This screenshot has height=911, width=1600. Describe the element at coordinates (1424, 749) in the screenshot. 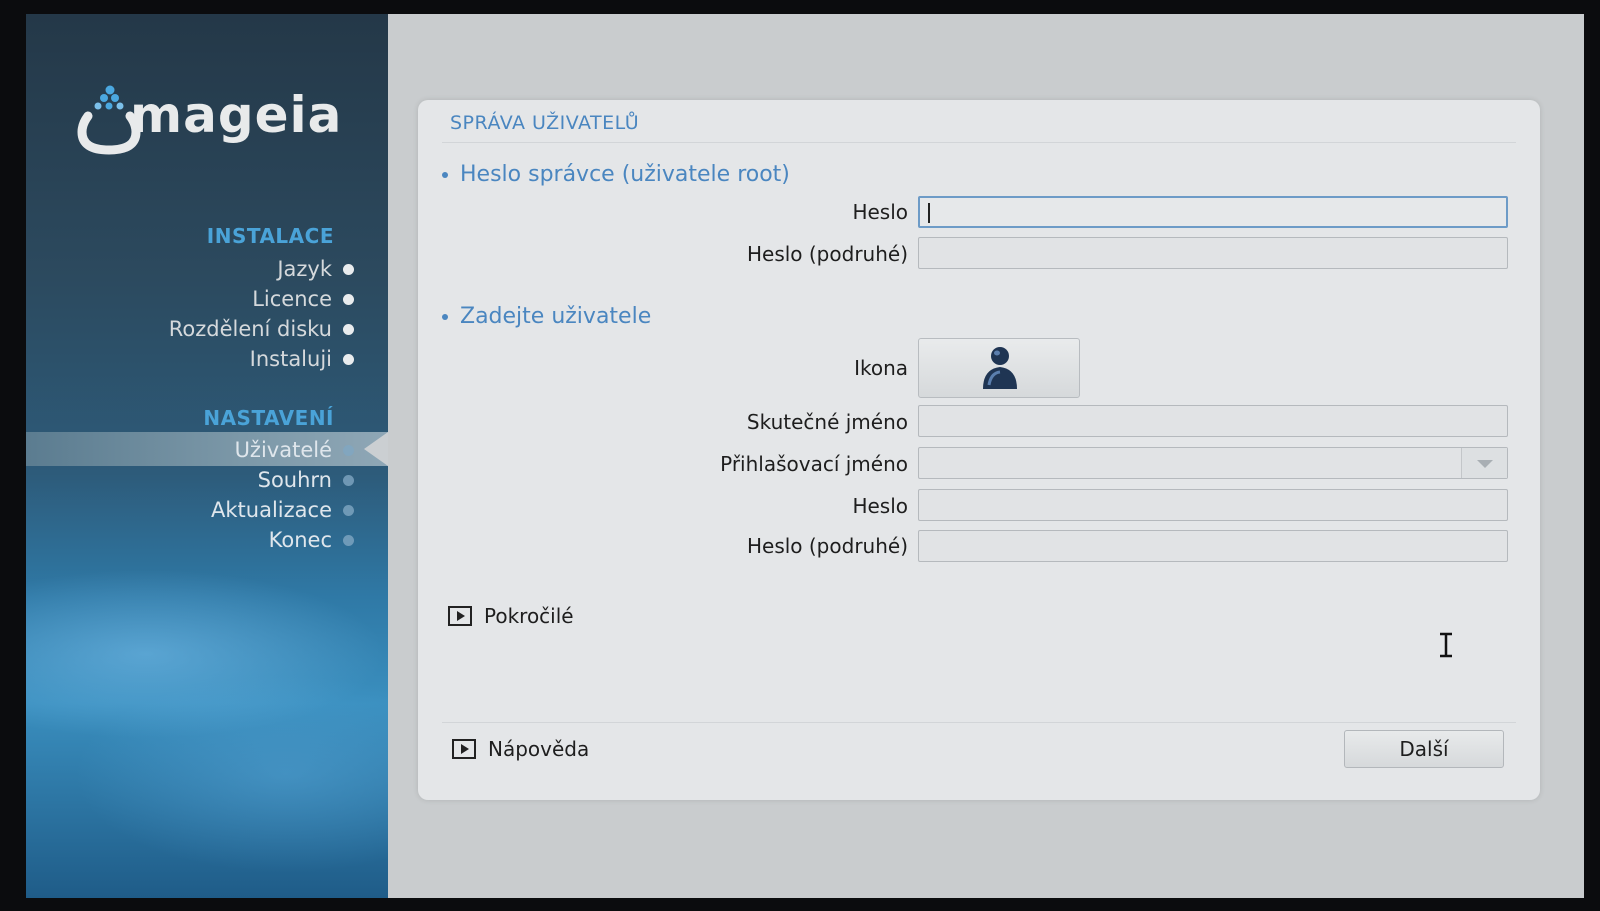

I see `next-button: Další` at that location.